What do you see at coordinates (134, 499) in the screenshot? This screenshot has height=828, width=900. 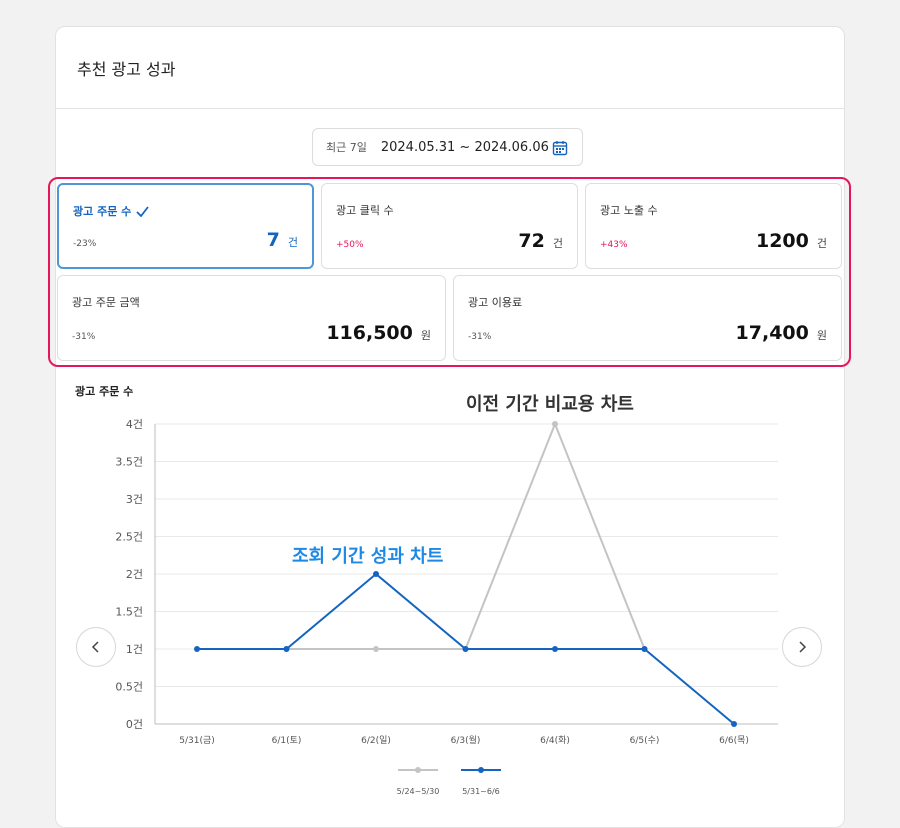 I see `y-tick-label: 3건` at bounding box center [134, 499].